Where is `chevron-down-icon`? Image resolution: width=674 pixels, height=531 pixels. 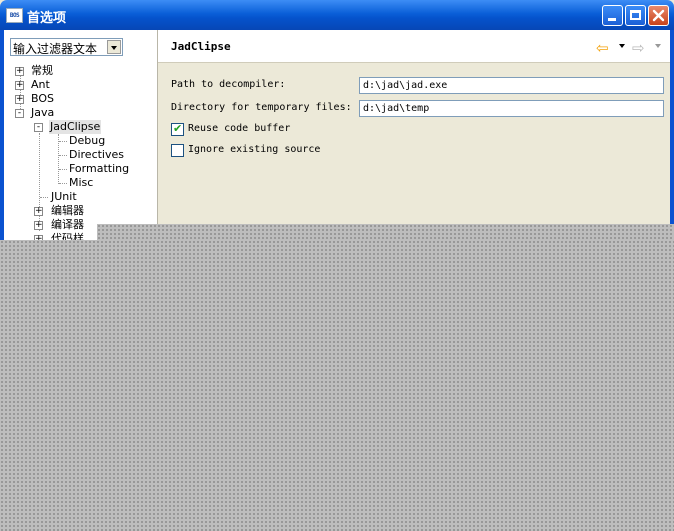 chevron-down-icon is located at coordinates (114, 48).